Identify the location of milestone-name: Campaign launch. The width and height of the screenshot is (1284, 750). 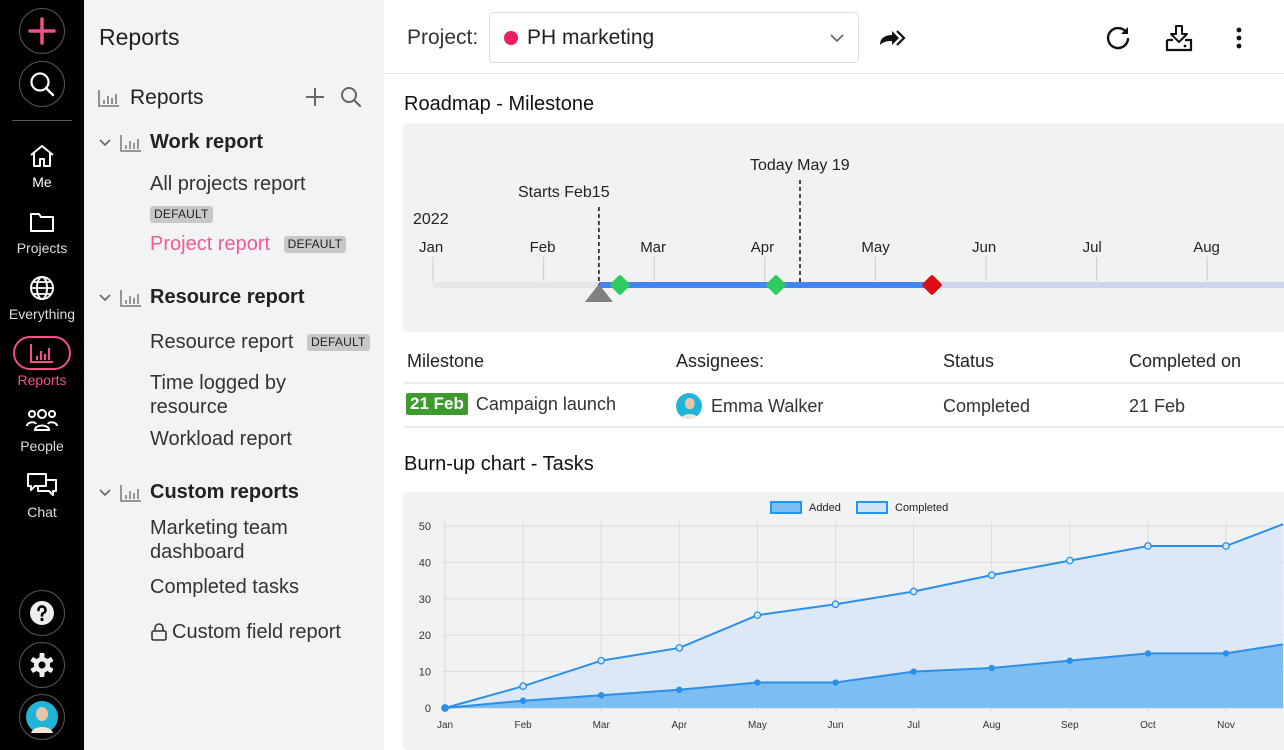
(546, 404).